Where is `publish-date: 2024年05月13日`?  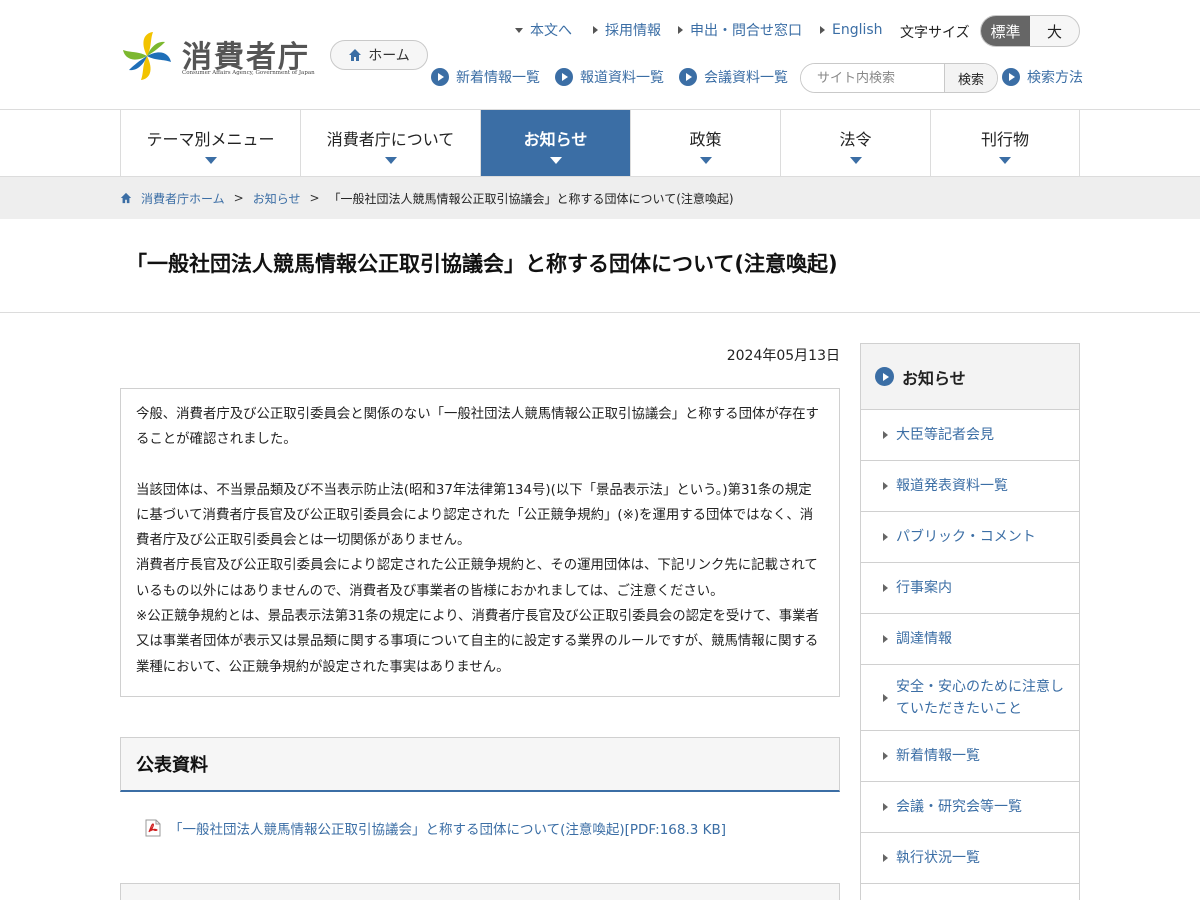
publish-date: 2024年05月13日 is located at coordinates (783, 356).